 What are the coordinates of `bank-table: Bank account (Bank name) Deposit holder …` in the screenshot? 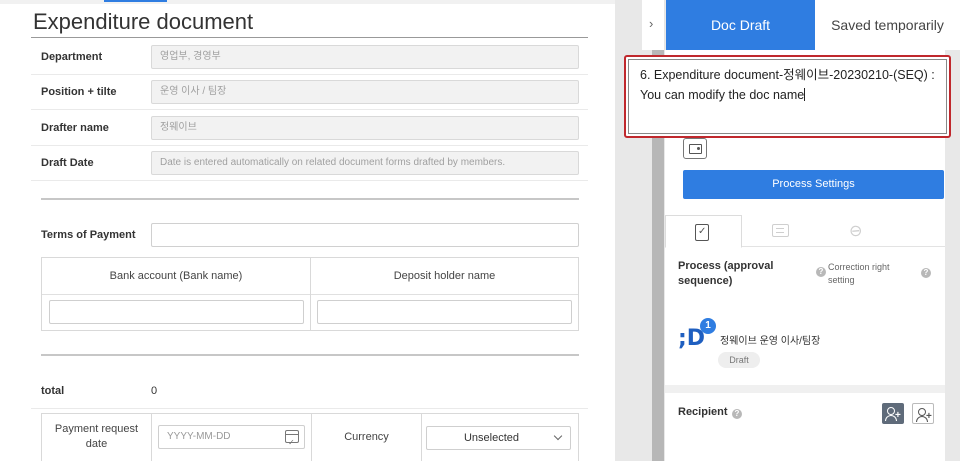 It's located at (310, 294).